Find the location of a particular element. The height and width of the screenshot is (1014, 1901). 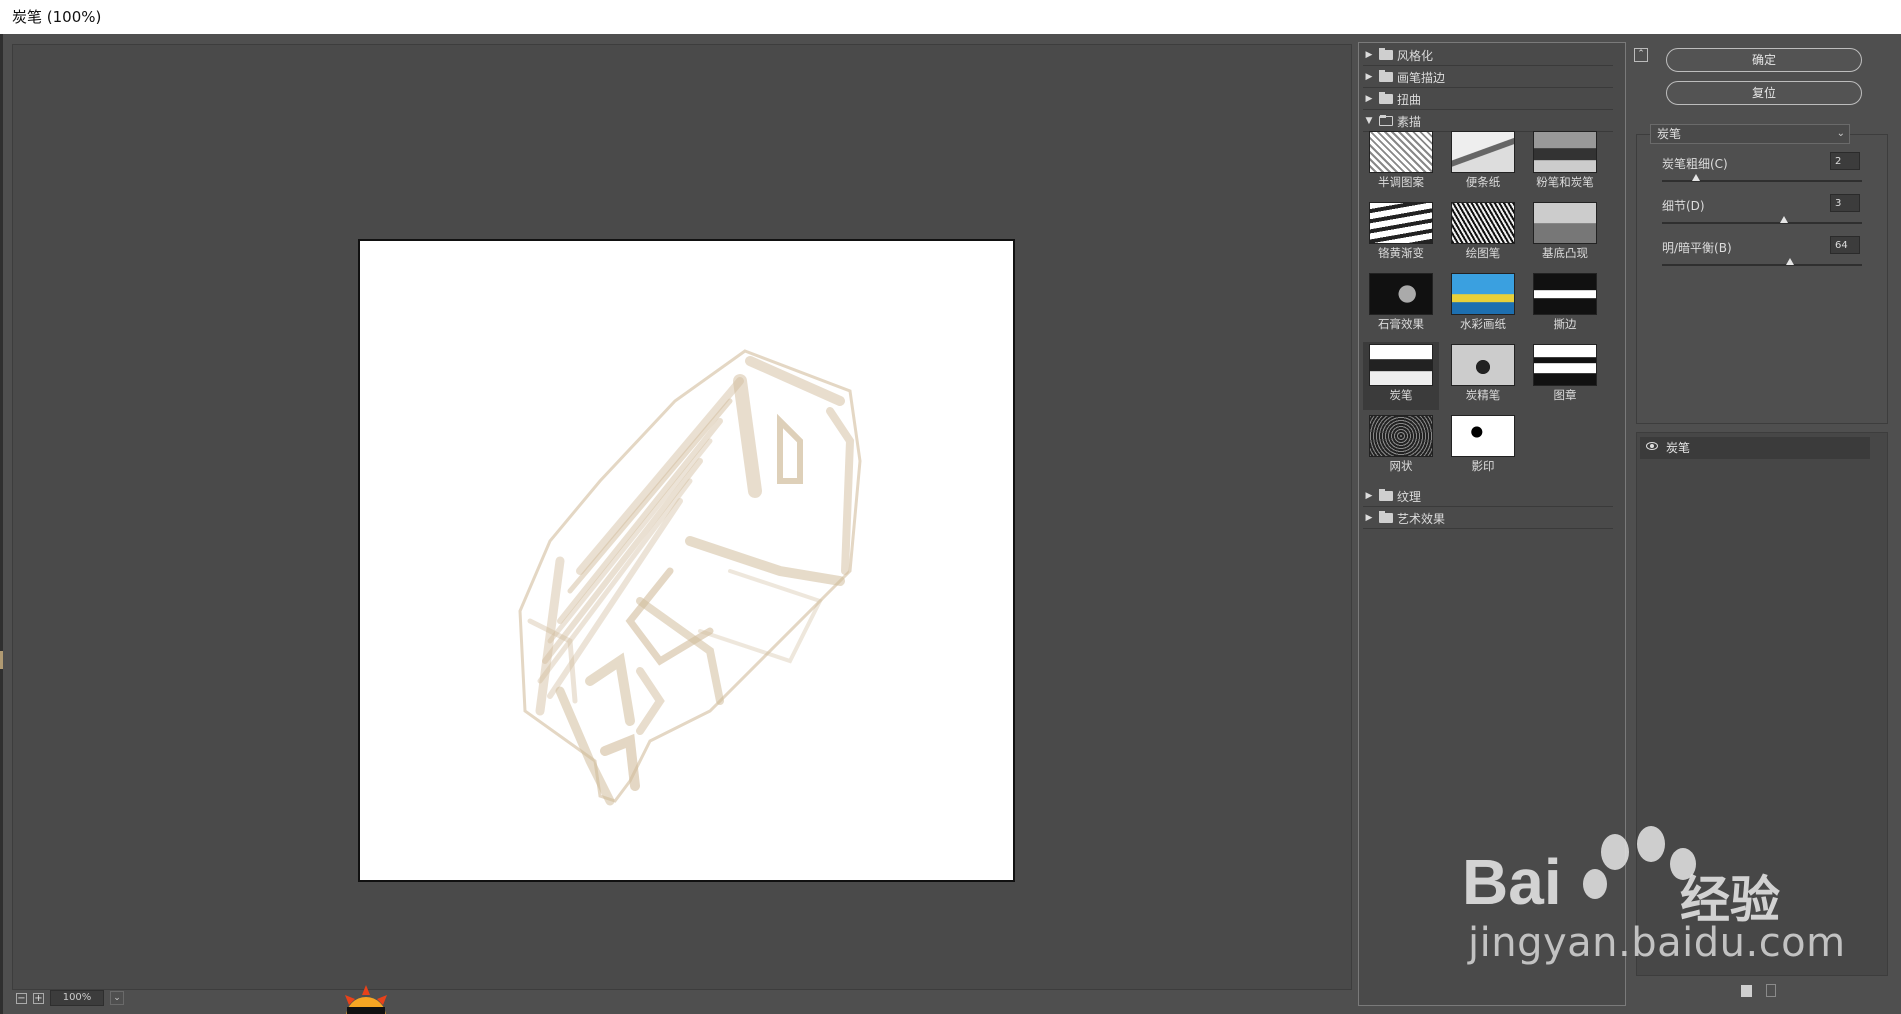

effect-layer-label: 炭笔 is located at coordinates (1678, 448).